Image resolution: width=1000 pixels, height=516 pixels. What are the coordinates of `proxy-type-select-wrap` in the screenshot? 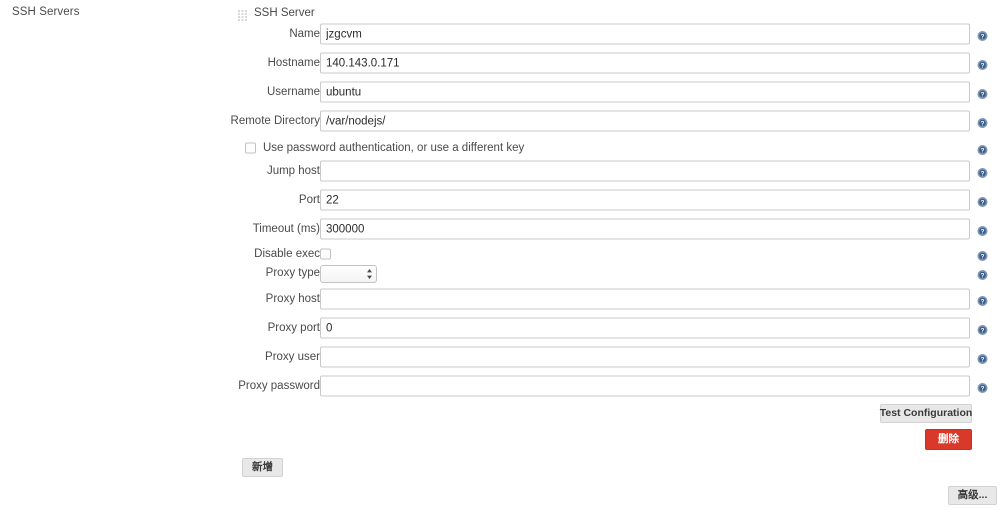 It's located at (348, 273).